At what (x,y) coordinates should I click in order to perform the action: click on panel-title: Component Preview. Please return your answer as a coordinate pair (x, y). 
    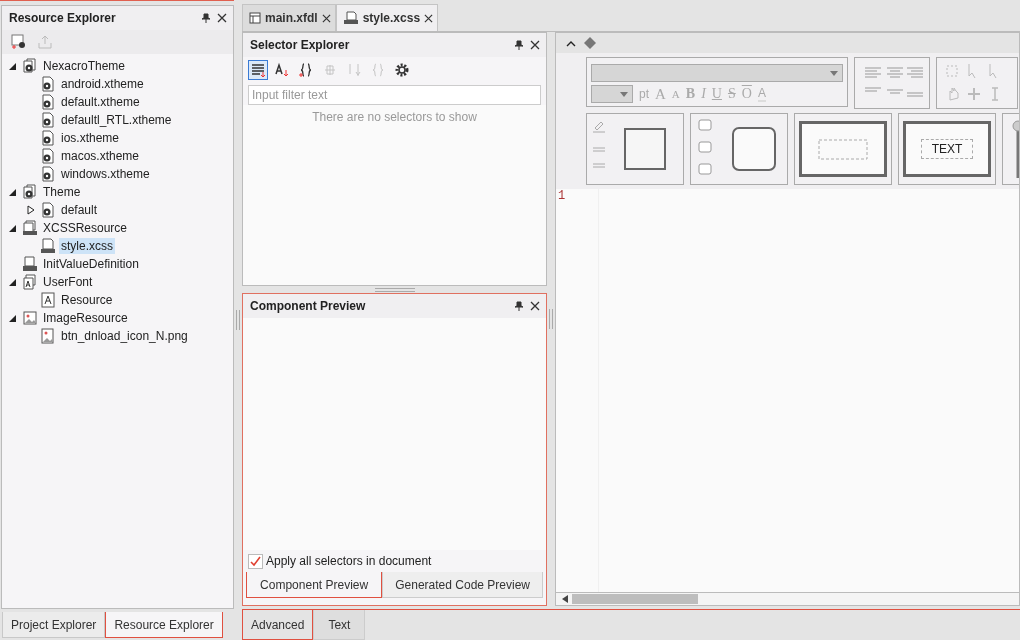
    Looking at the image, I should click on (308, 306).